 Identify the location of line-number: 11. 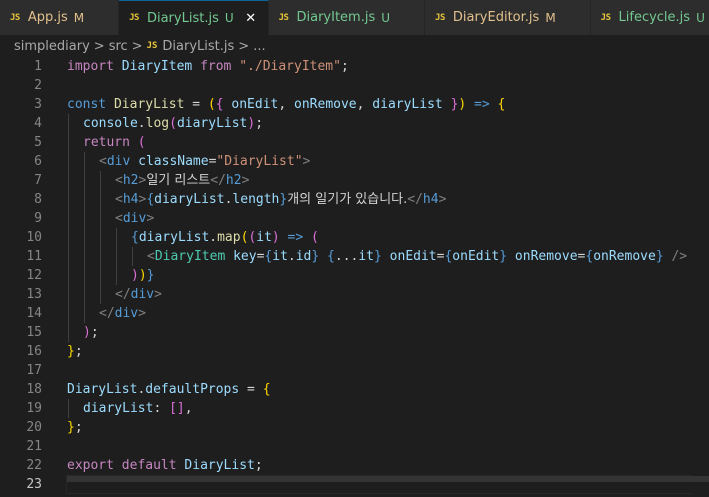
(34, 256).